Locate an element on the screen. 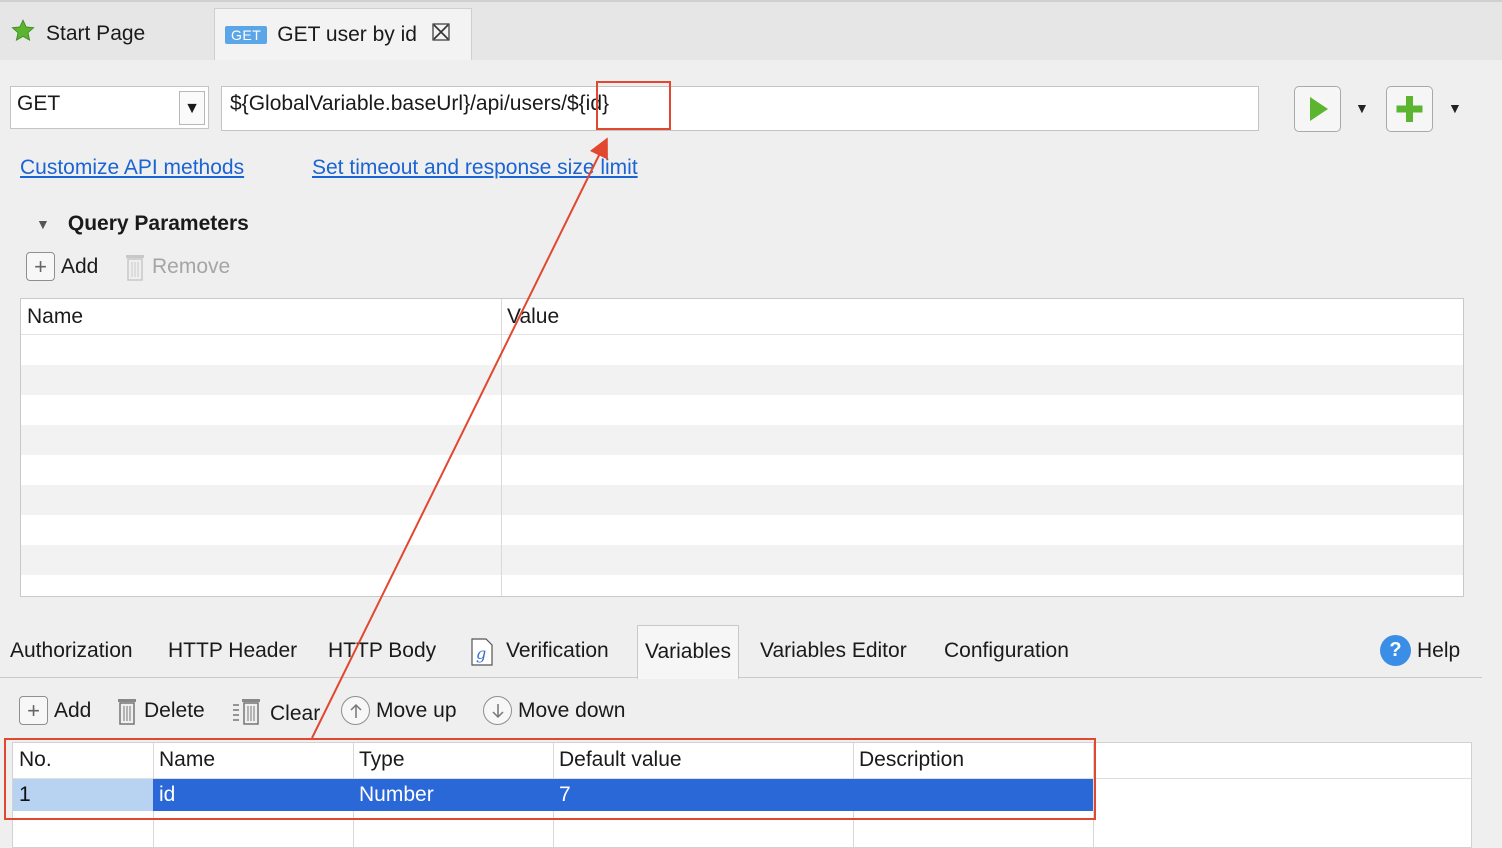 The height and width of the screenshot is (848, 1502). add-variable-button: + Add is located at coordinates (55, 710).